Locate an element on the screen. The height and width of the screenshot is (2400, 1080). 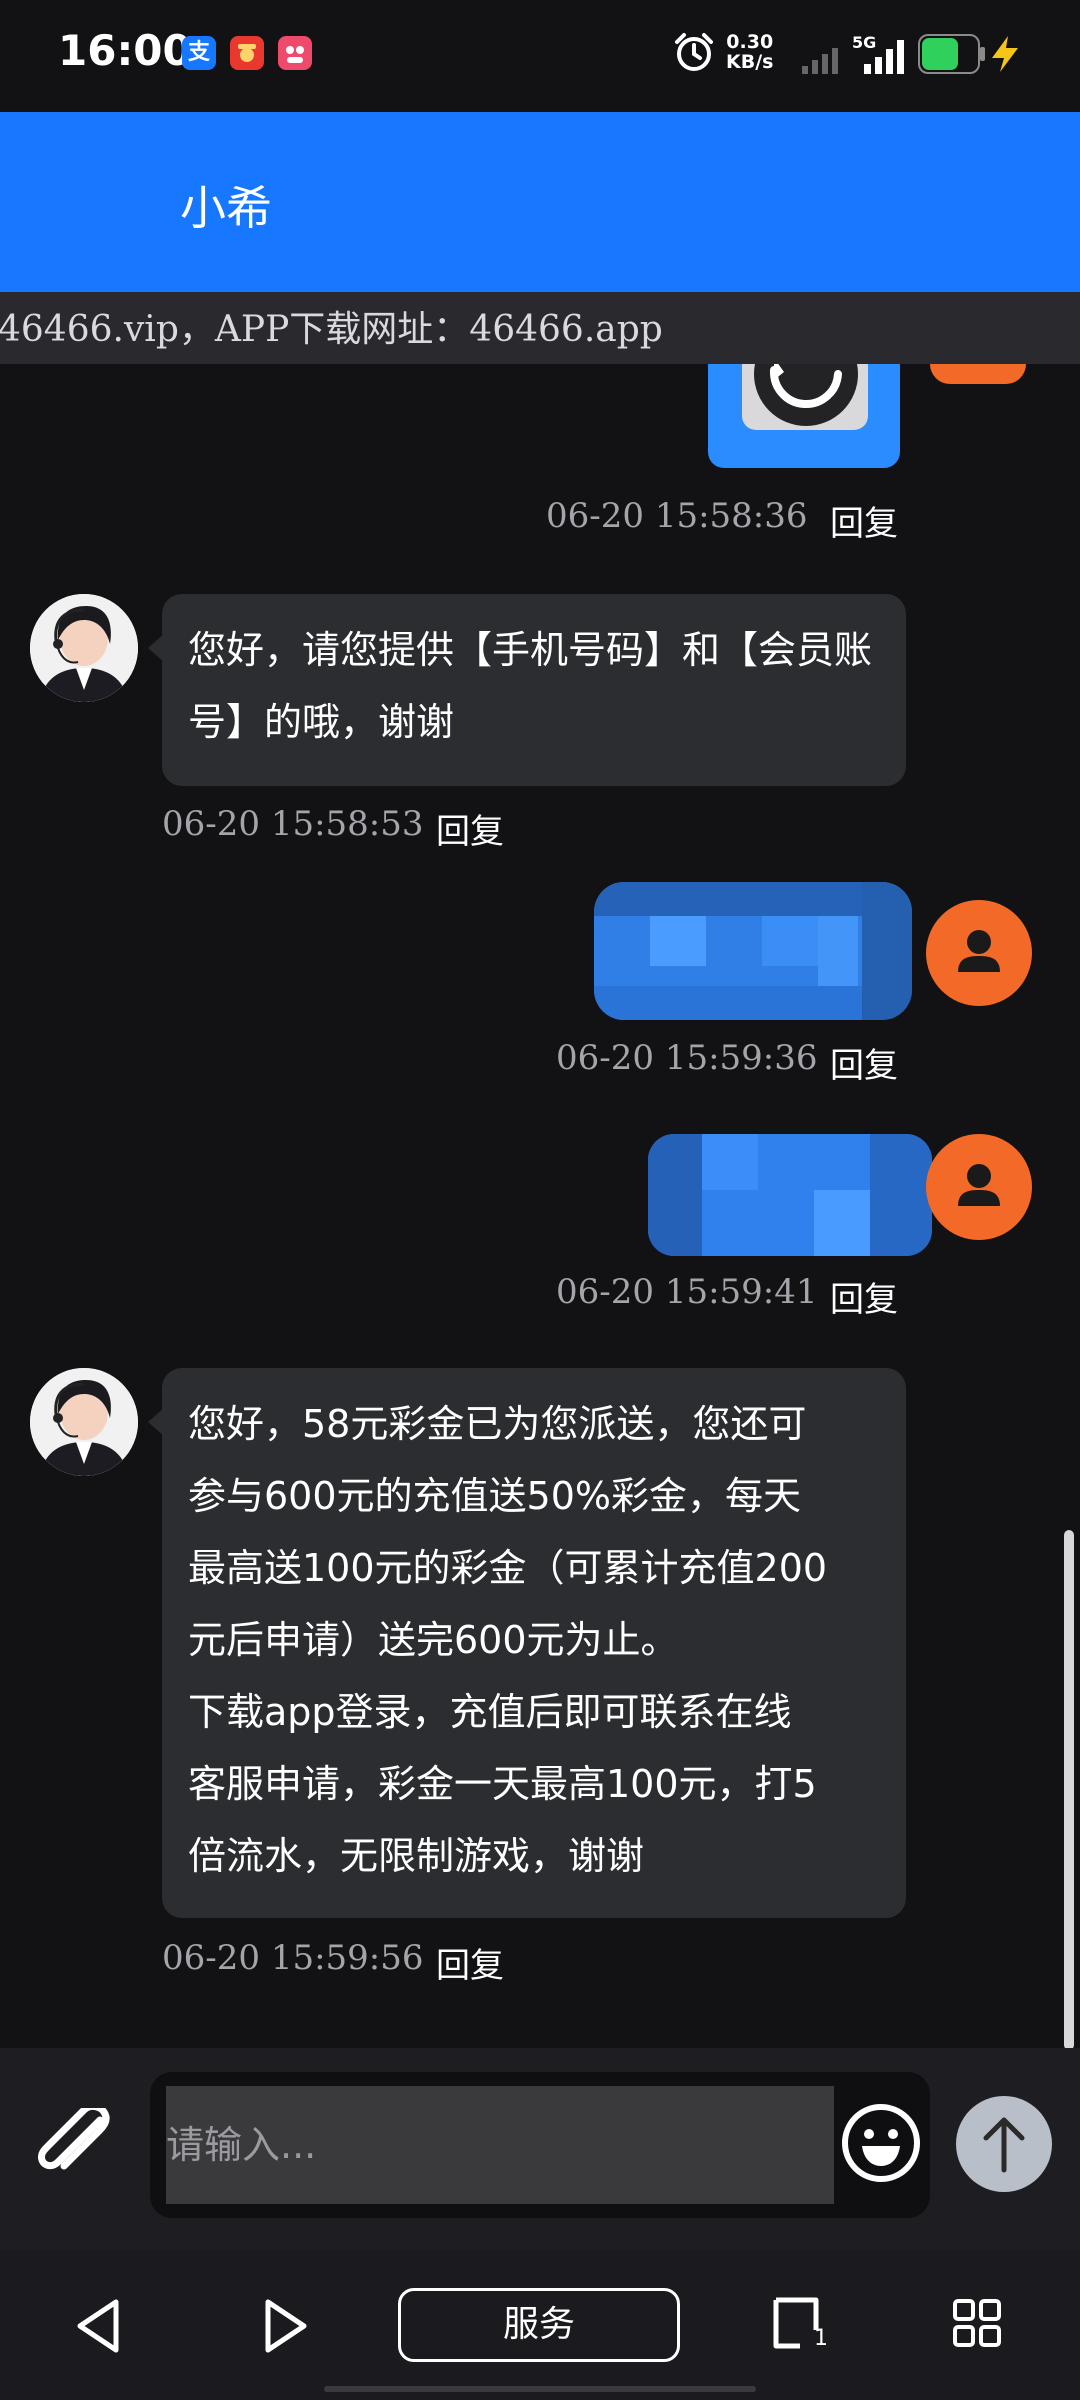
tabs-button: 1 is located at coordinates (800, 2325).